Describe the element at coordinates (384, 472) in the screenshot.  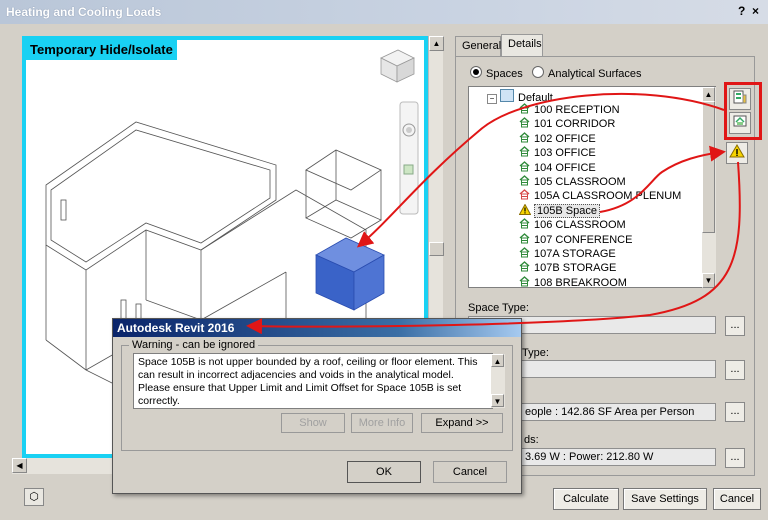
I see `ok-button: OK` at that location.